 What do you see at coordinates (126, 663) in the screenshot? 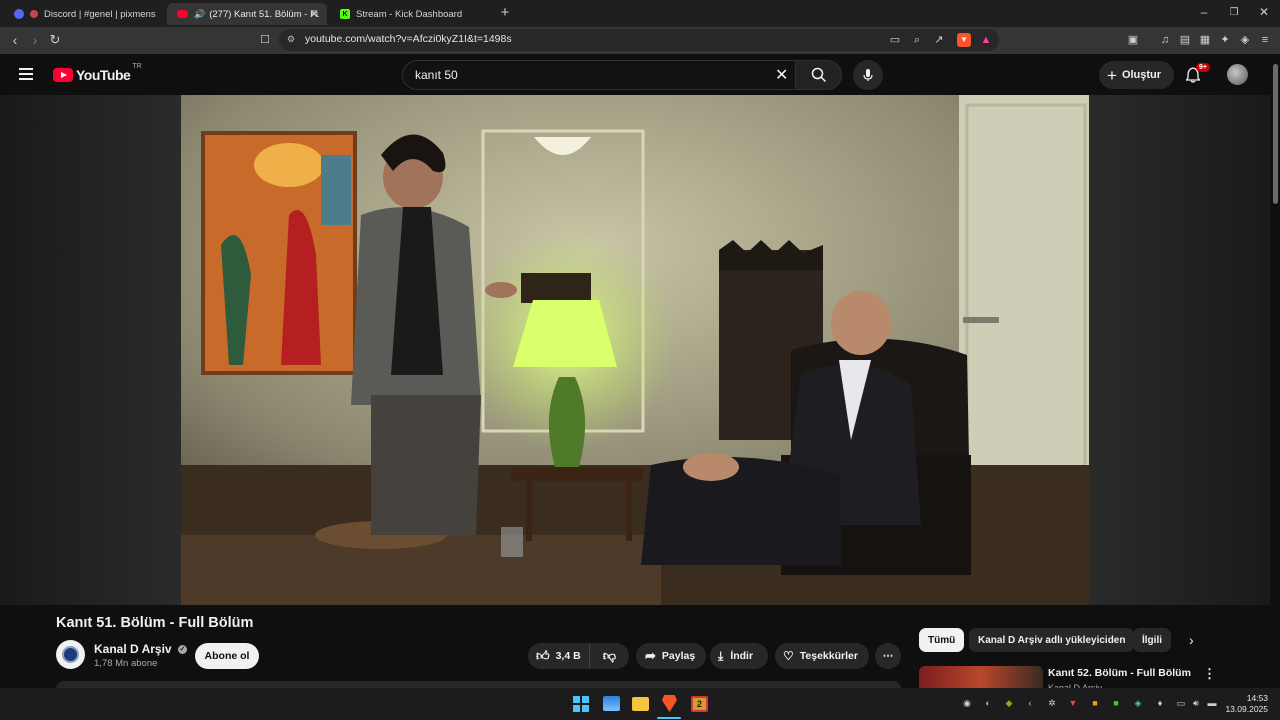
I see `subscriber-count: 1,78 Mn abone` at bounding box center [126, 663].